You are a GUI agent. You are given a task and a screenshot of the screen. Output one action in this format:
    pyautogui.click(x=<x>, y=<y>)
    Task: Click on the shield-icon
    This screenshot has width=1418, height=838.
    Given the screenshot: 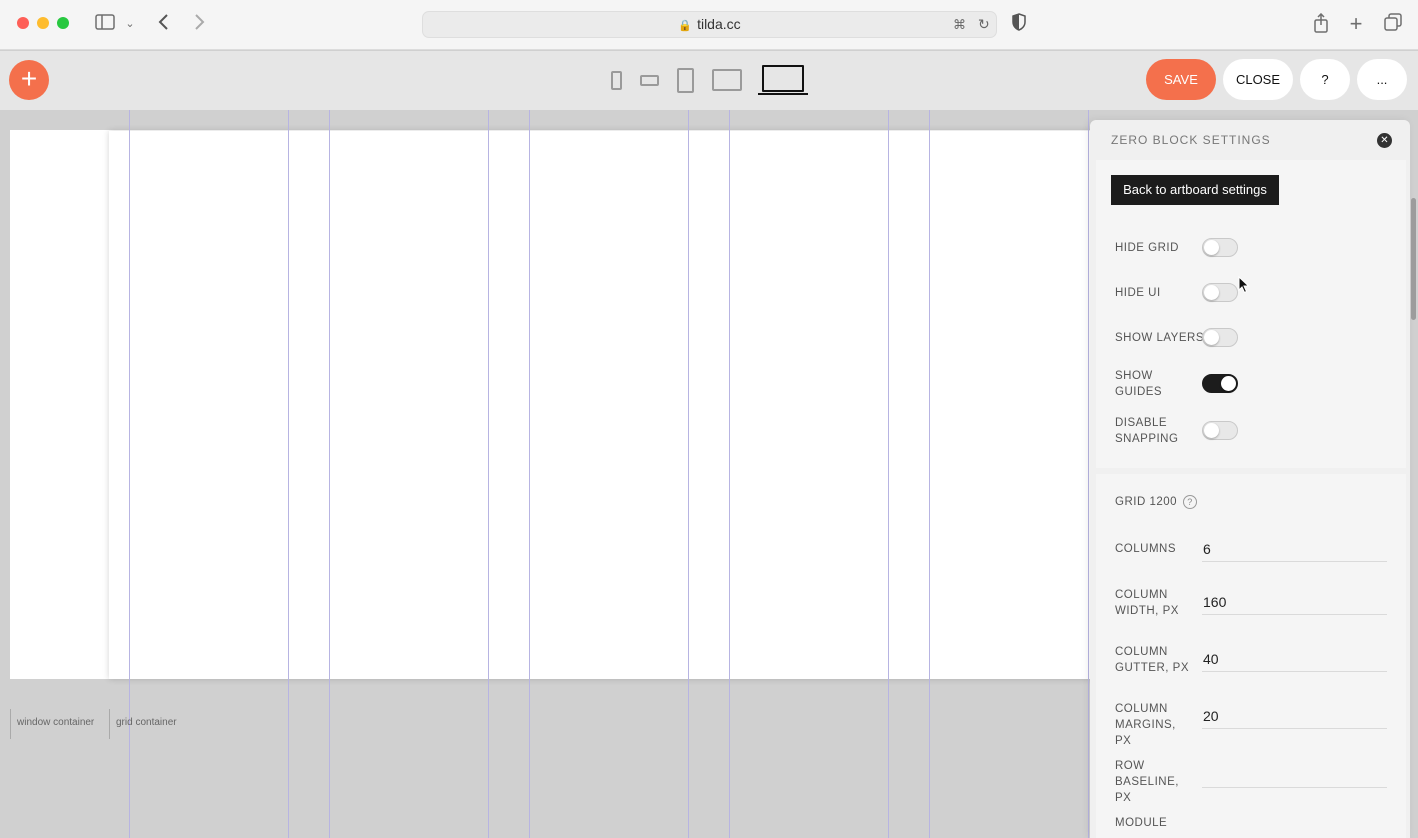 What is the action you would take?
    pyautogui.click(x=1019, y=24)
    